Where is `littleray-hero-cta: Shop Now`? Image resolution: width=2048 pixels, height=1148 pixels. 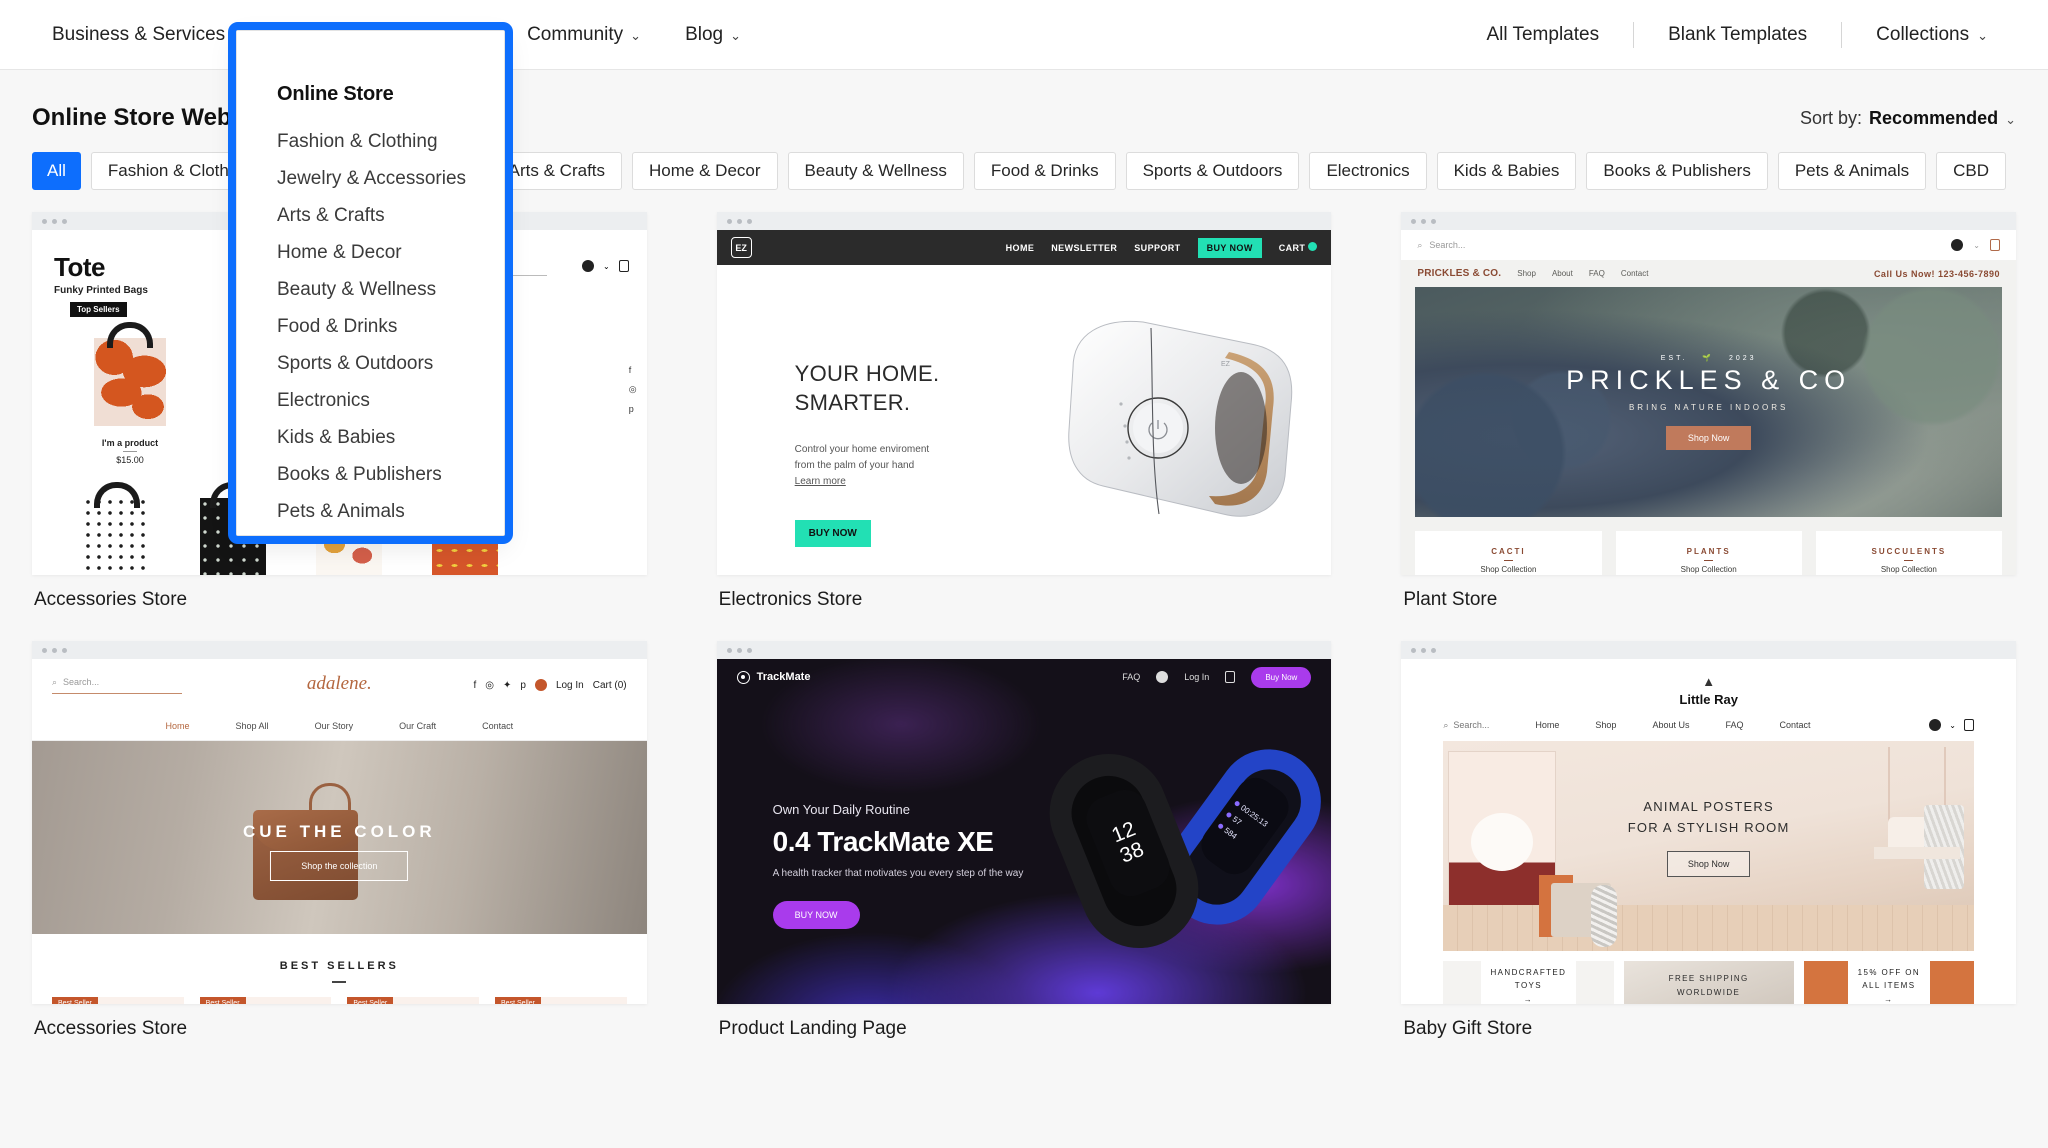
littleray-hero-cta: Shop Now is located at coordinates (1708, 863).